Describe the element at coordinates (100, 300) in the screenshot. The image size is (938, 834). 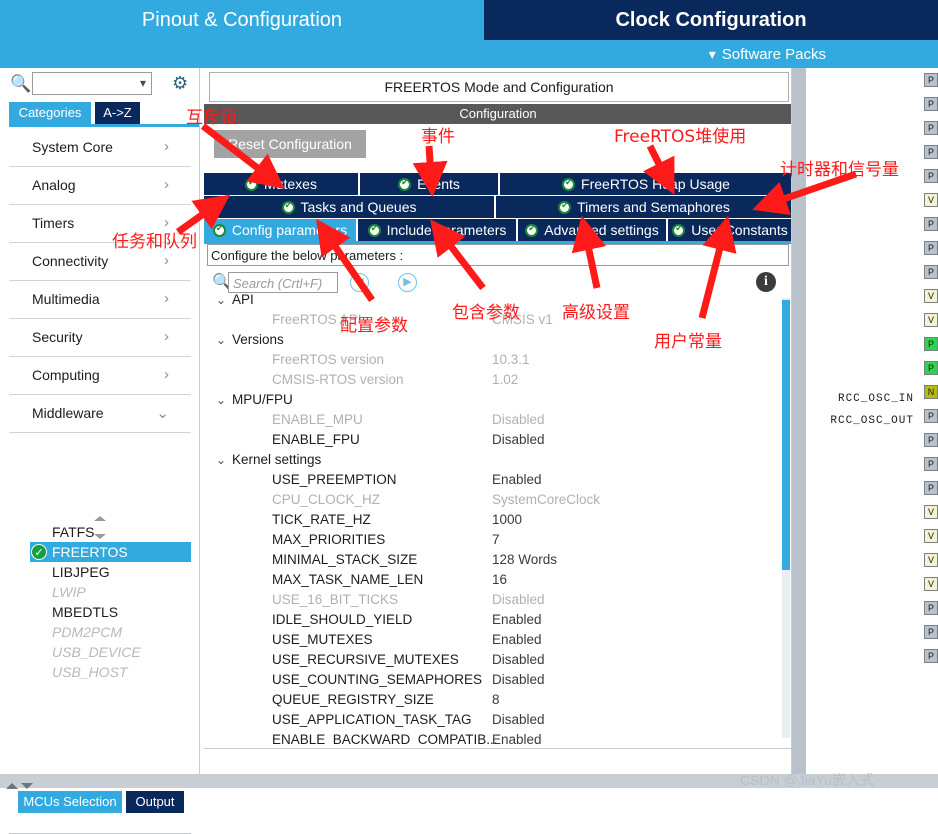
I see `sidebar-item-multimedia: Multimedia ›` at that location.